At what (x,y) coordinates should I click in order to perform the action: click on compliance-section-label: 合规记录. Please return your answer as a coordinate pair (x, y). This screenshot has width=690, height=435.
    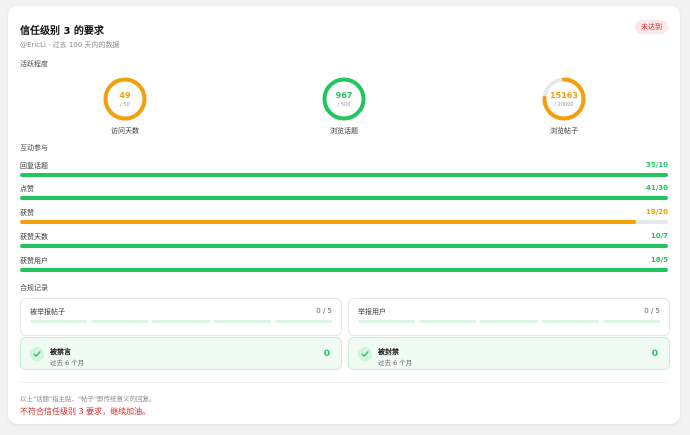
    Looking at the image, I should click on (34, 288).